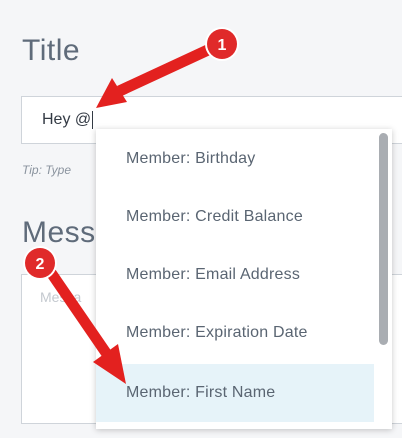  Describe the element at coordinates (235, 333) in the screenshot. I see `dropdown-item-expiration-date: Member: Expiration Date` at that location.